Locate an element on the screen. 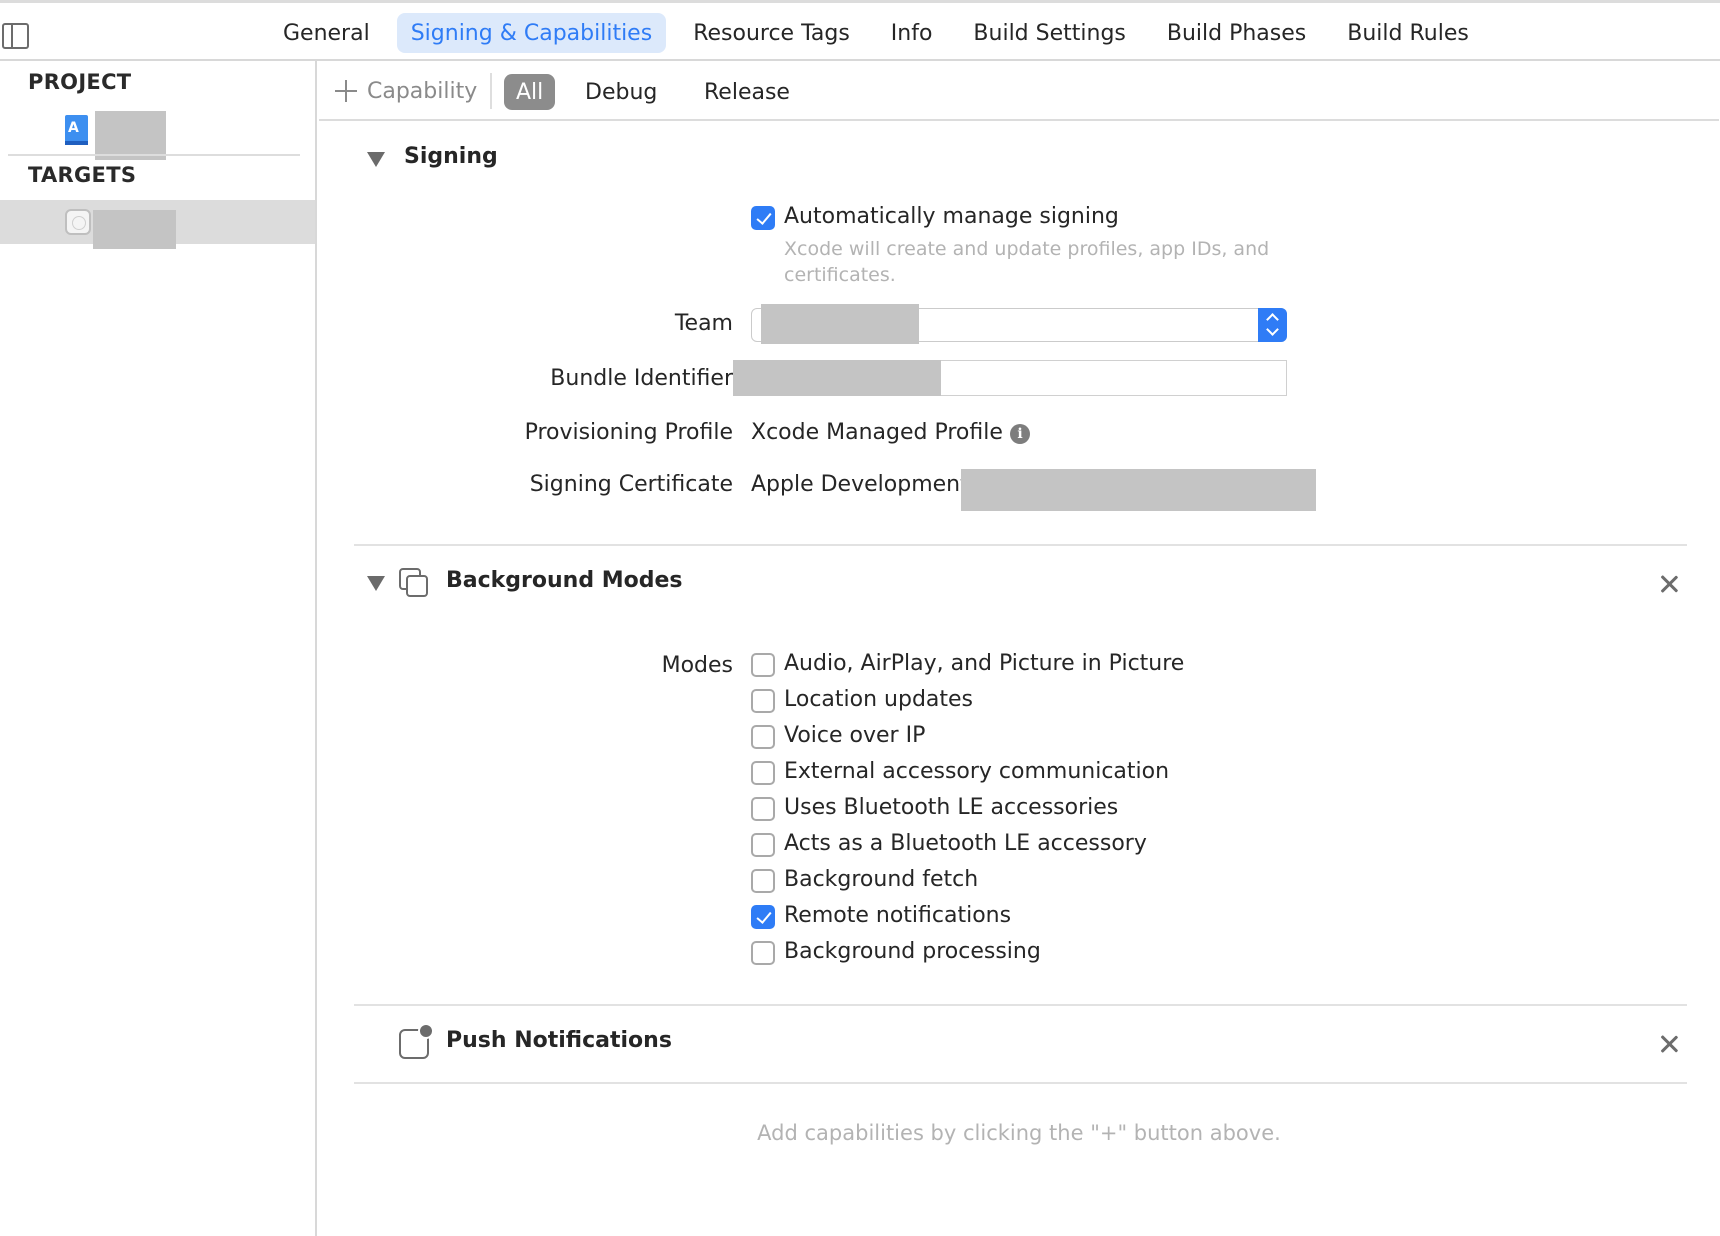 The height and width of the screenshot is (1236, 1720). push-notifications-icon is located at coordinates (416, 1041).